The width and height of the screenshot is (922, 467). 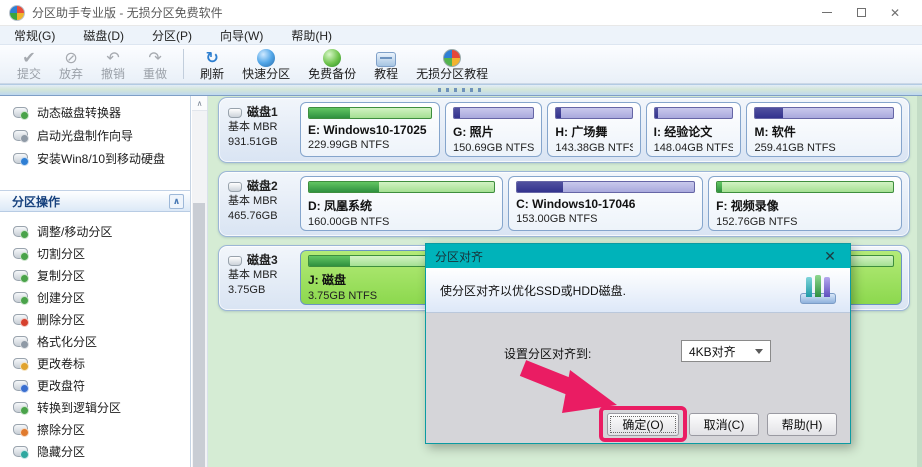 I want to click on menu-general: 常规(G), so click(x=34, y=35).